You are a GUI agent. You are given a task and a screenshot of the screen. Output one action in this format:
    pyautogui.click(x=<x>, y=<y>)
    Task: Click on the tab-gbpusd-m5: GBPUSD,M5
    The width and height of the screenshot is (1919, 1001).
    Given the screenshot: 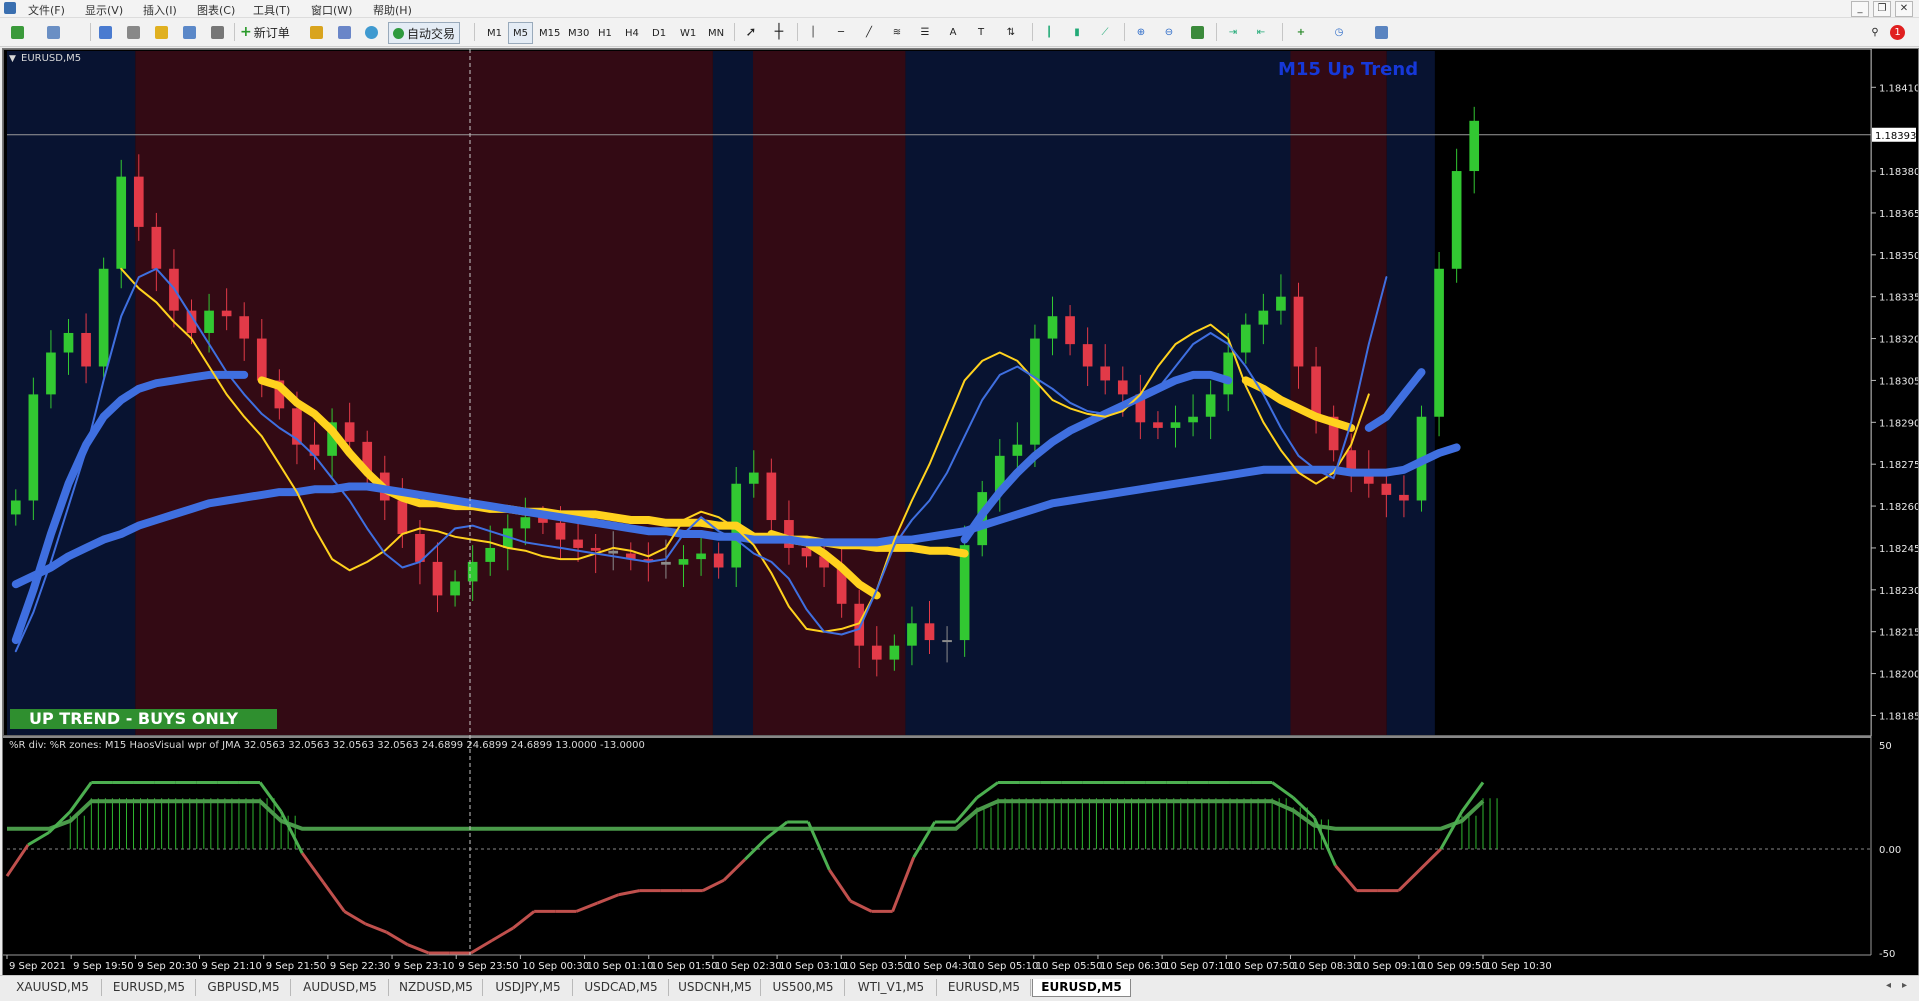 What is the action you would take?
    pyautogui.click(x=244, y=987)
    